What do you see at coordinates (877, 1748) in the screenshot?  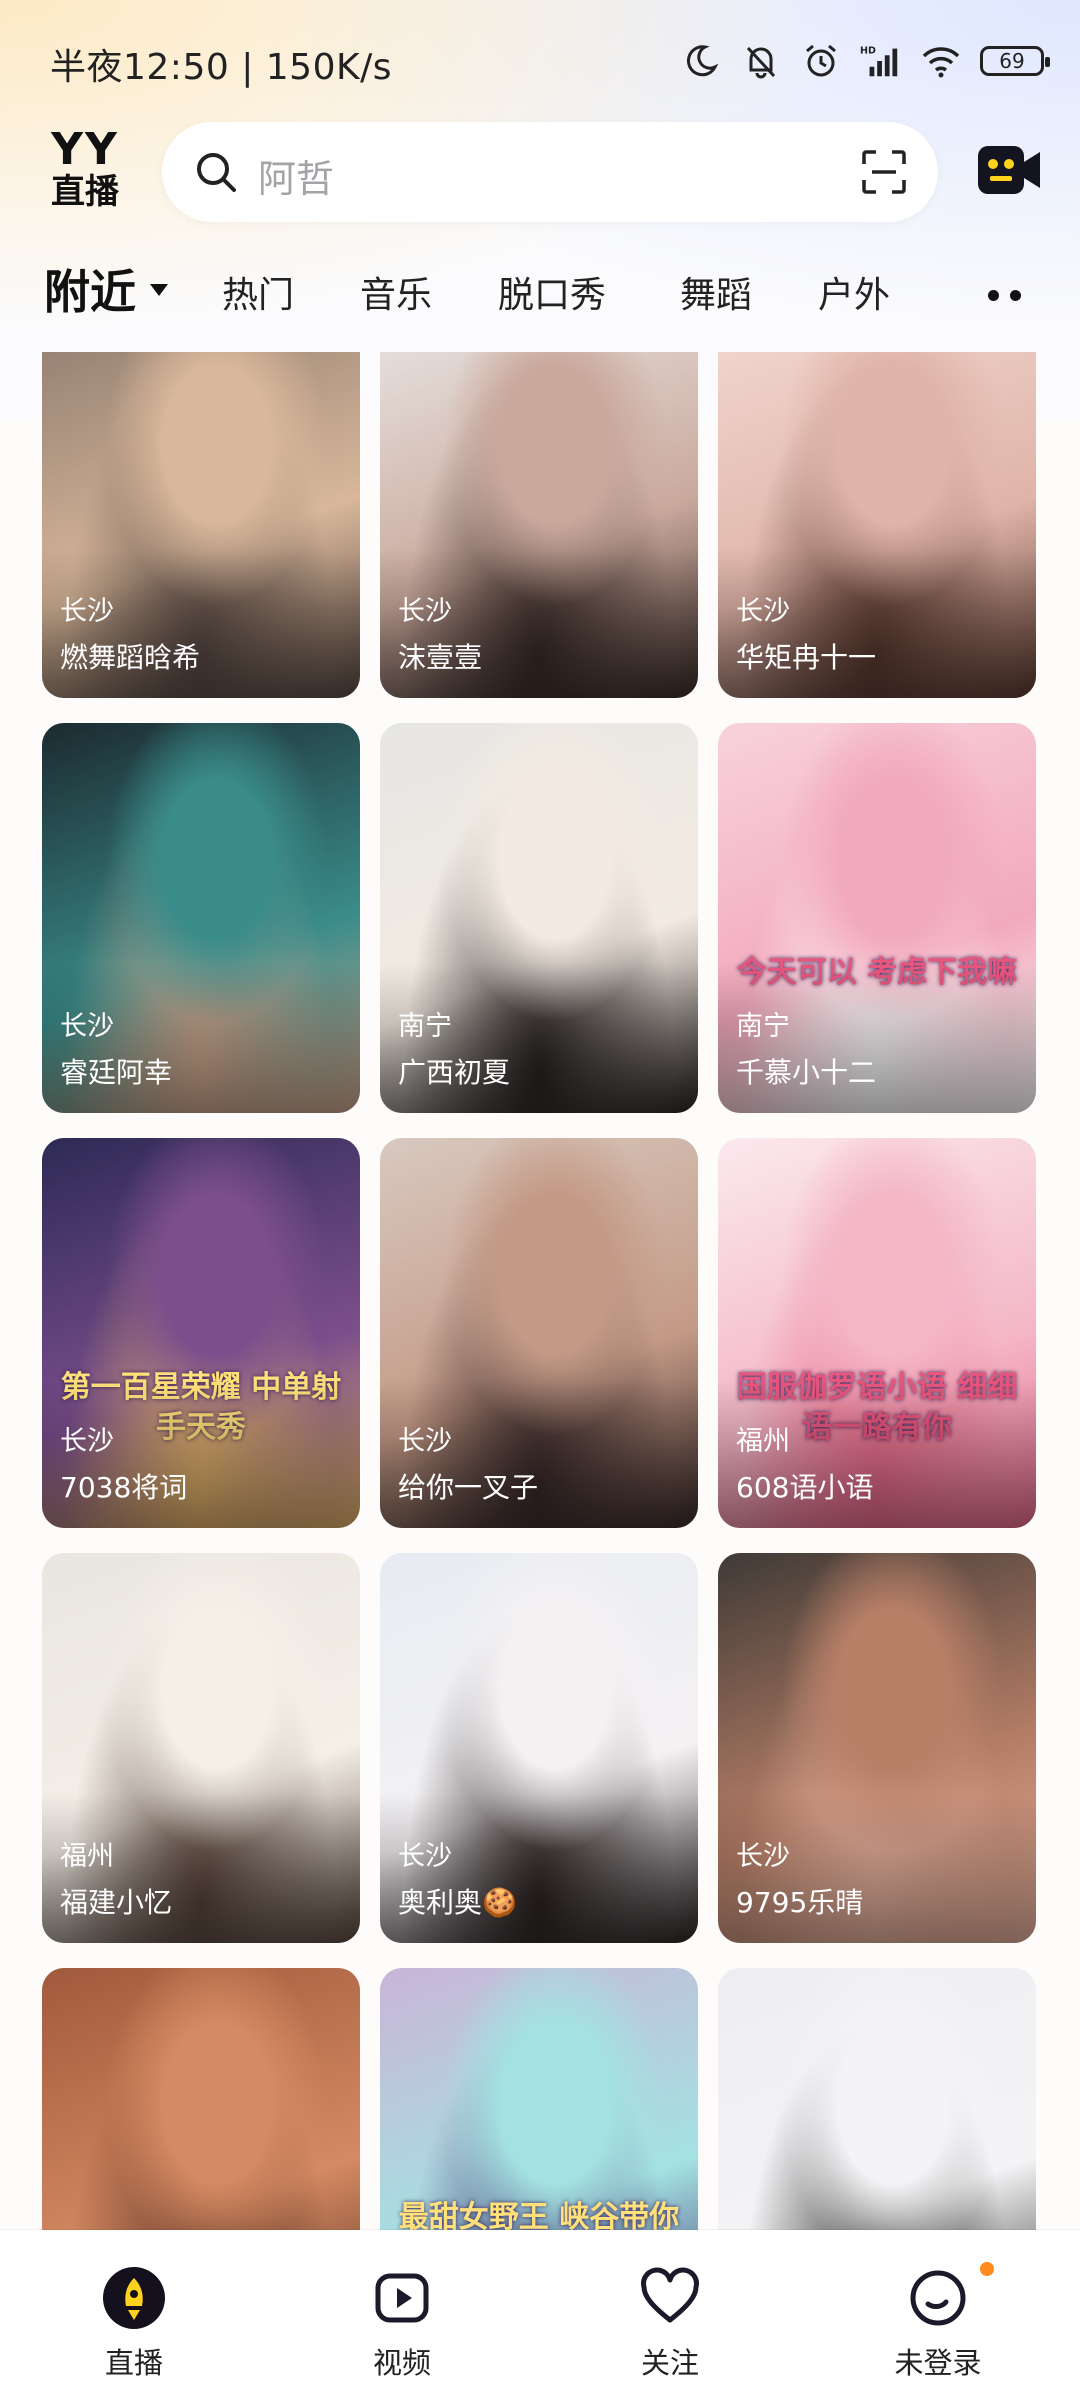 I see `stream-card: 长沙 9795乐晴` at bounding box center [877, 1748].